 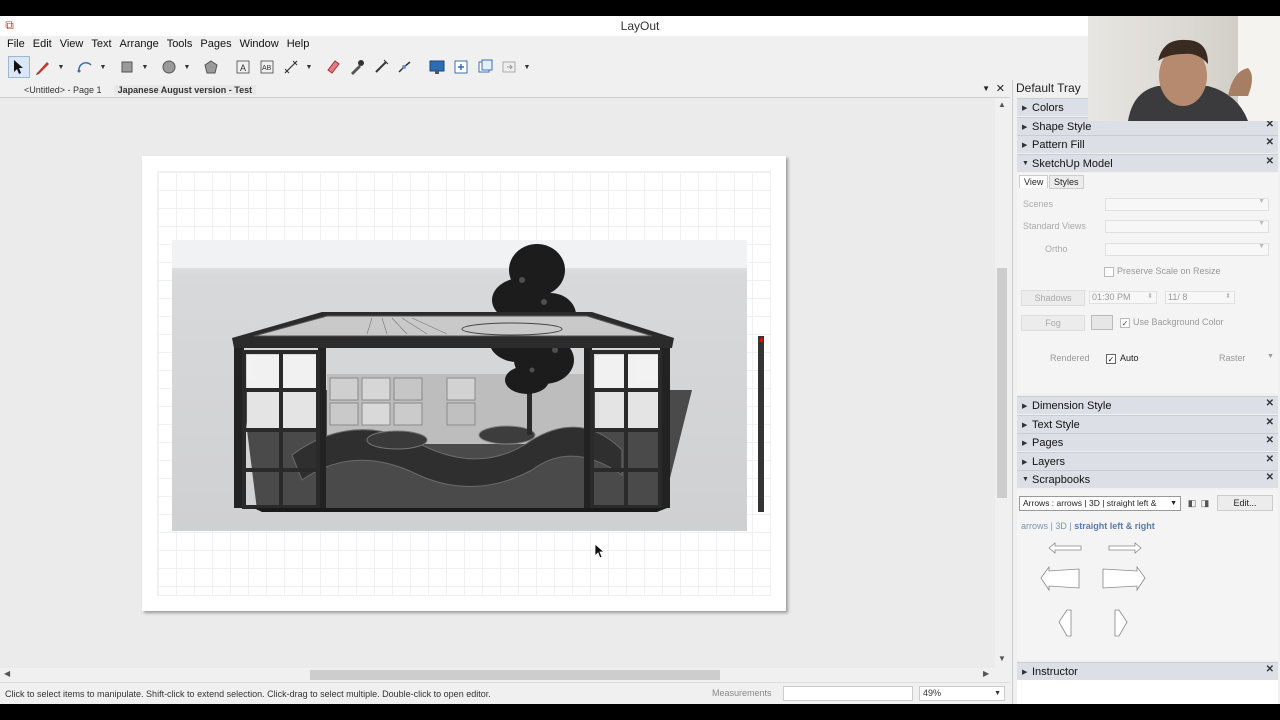 I want to click on panel-scrapbooks-header: ▼ Scrapbooks ✕, so click(x=1147, y=479).